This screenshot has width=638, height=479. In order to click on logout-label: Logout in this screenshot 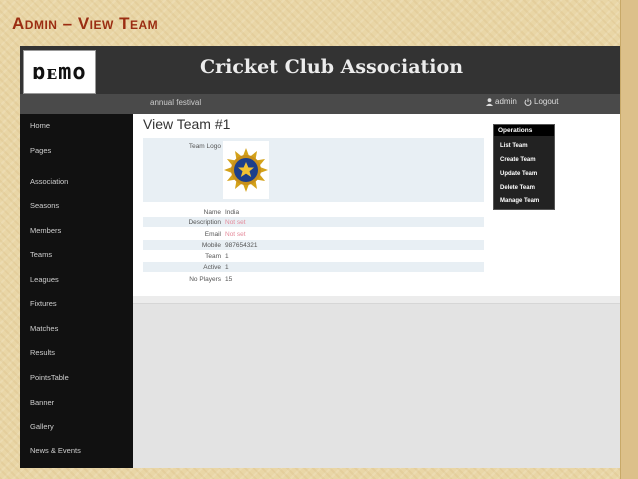, I will do `click(546, 101)`.